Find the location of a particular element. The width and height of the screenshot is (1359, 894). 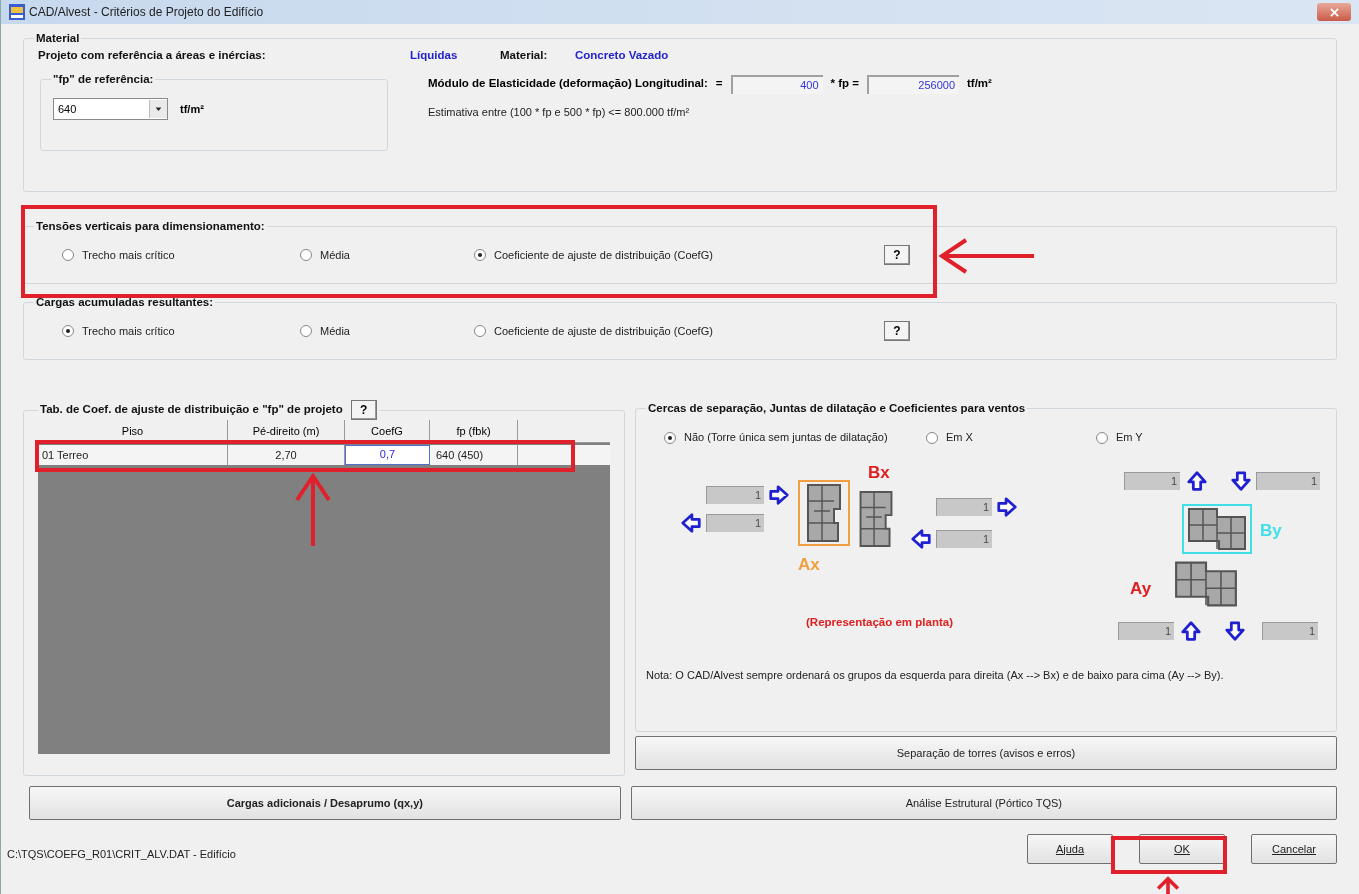

modulus-label: Módulo de Elasticidade (deformação) Longitudinal: is located at coordinates (568, 84).